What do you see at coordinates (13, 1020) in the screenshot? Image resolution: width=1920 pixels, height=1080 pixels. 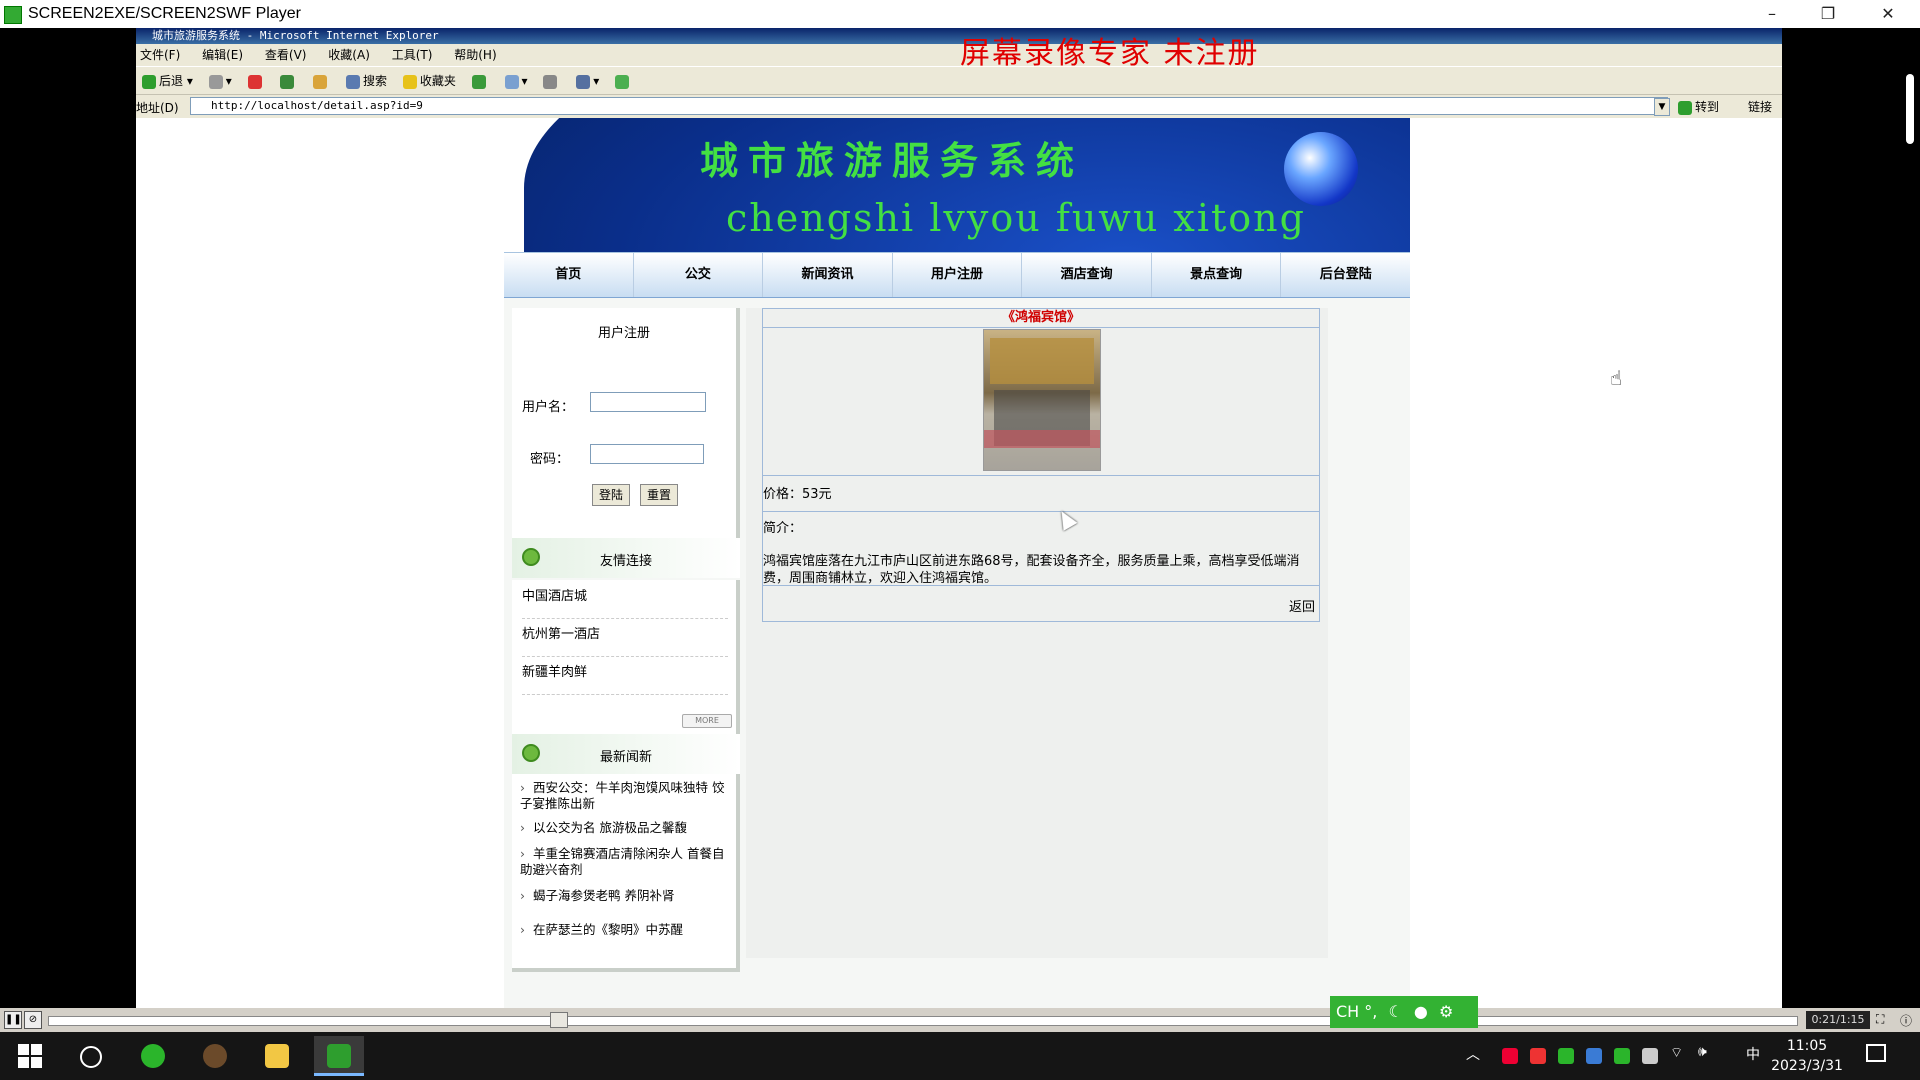 I see `pause-button: ❚❚` at bounding box center [13, 1020].